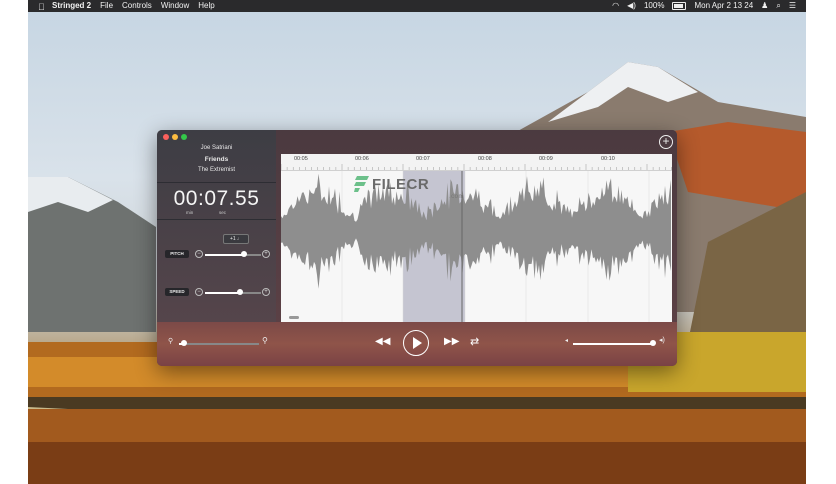 The image size is (836, 484). I want to click on speed-minus-icon: −, so click(199, 292).